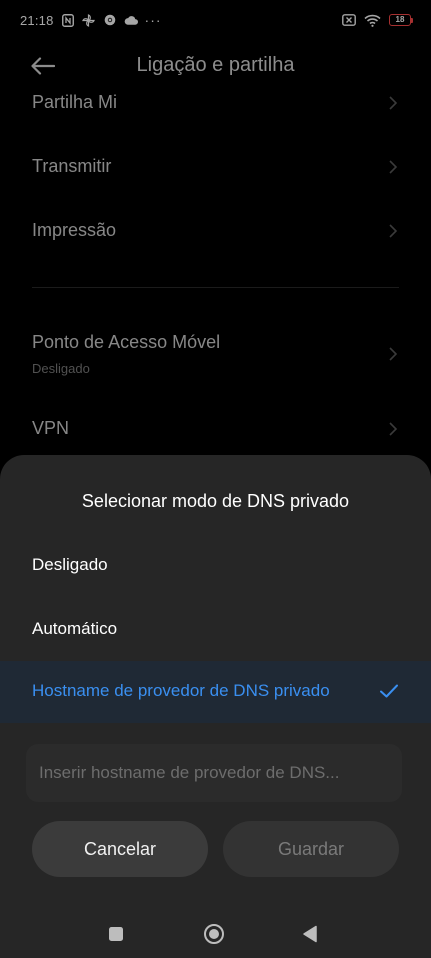 Image resolution: width=431 pixels, height=958 pixels. I want to click on navigation-bar, so click(215, 934).